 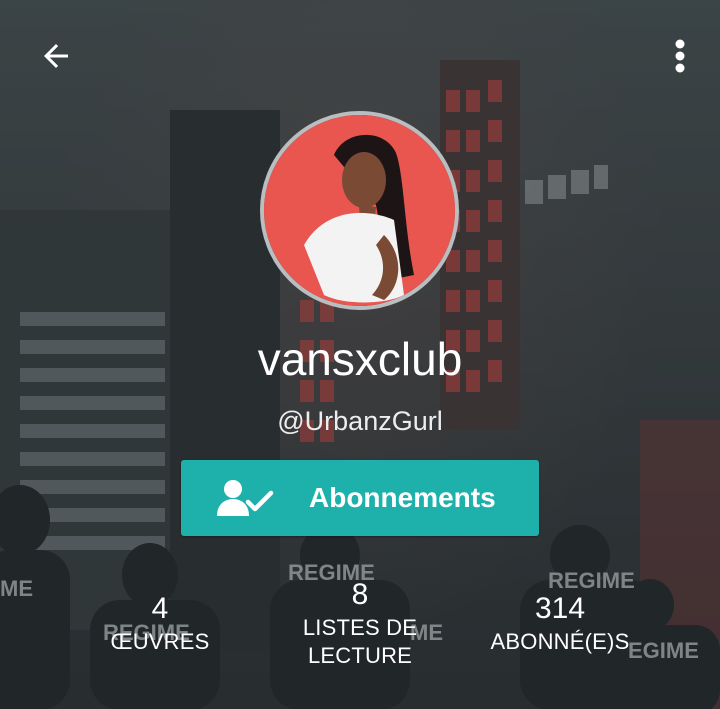 I want to click on more-options-button, so click(x=680, y=56).